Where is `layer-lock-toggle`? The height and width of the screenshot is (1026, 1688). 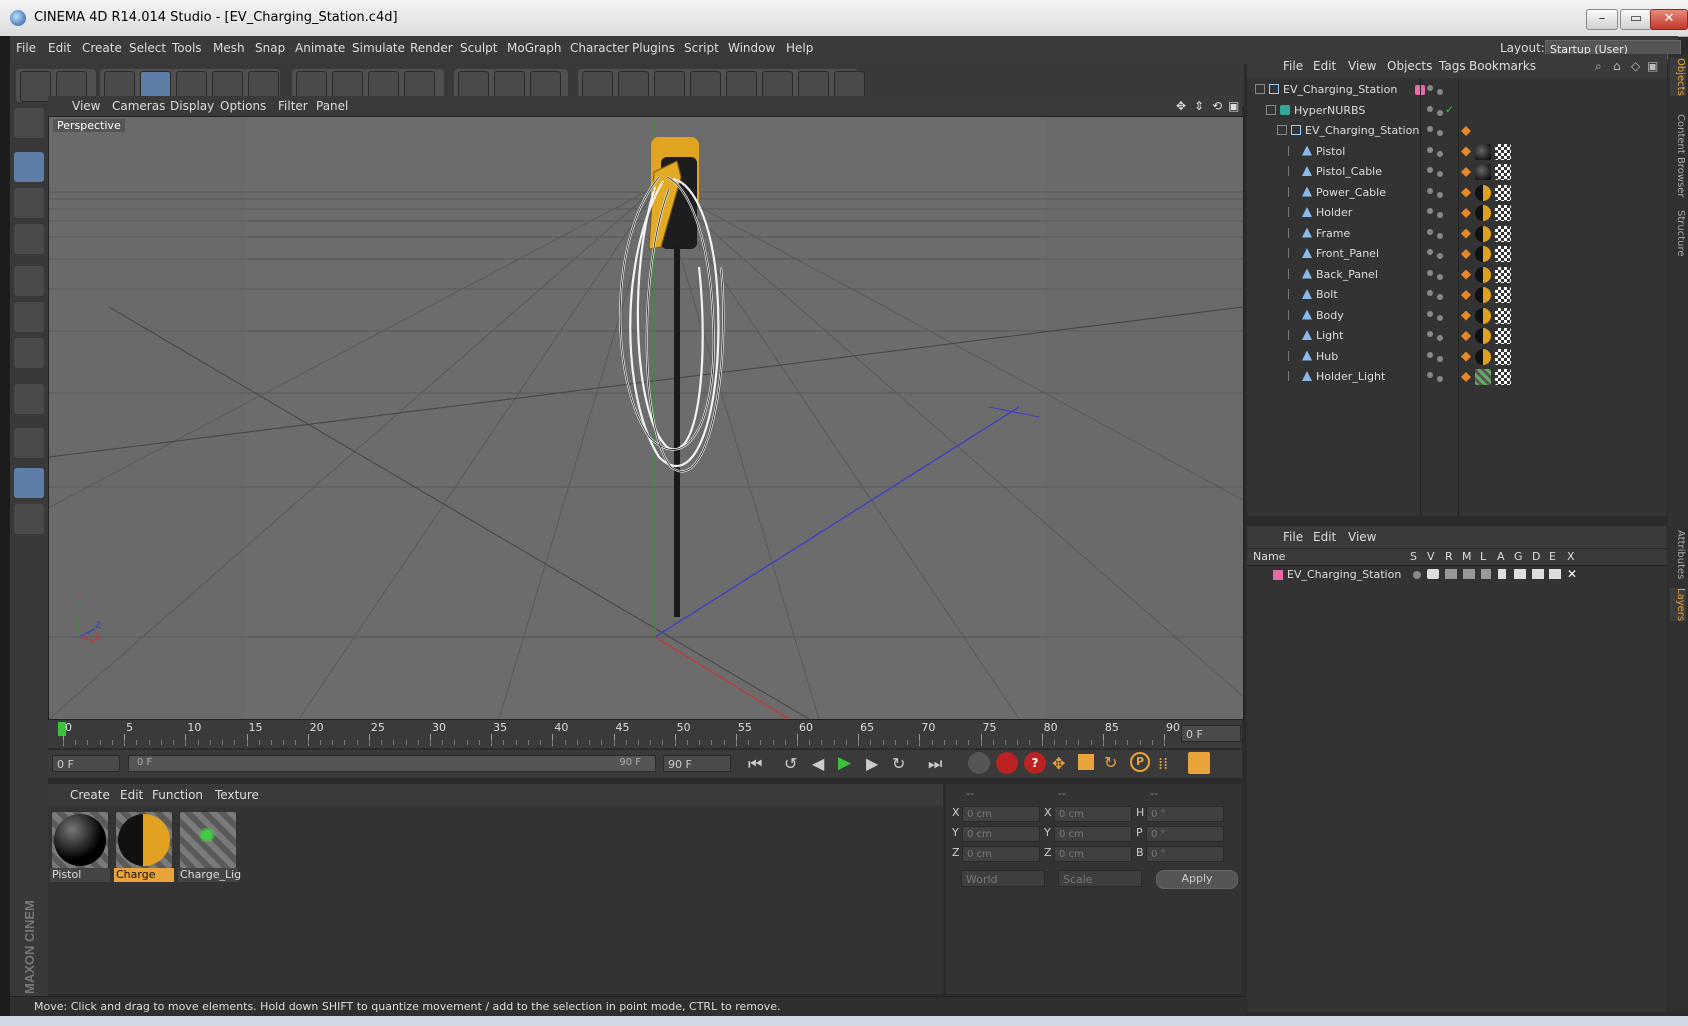 layer-lock-toggle is located at coordinates (1486, 574).